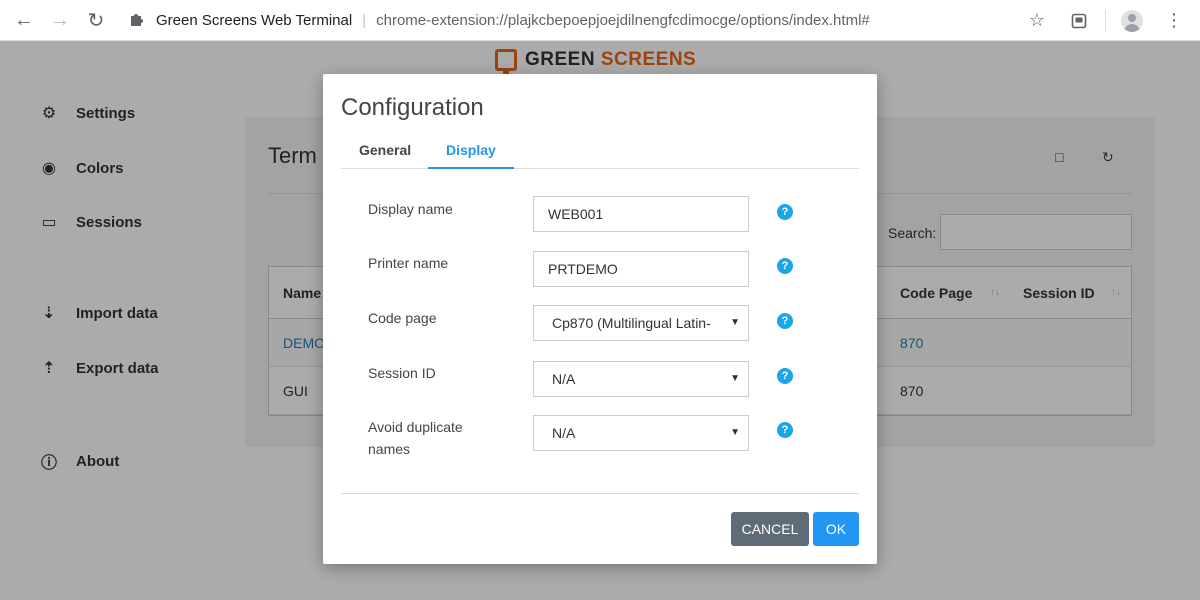  I want to click on display-name-field, so click(641, 214).